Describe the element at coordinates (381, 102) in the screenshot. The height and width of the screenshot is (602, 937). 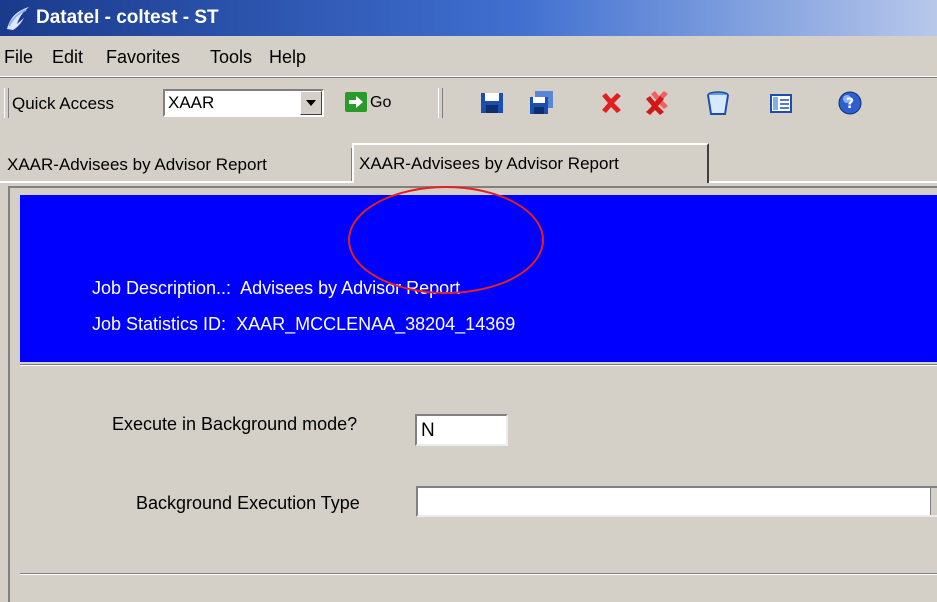
I see `go-label: Go` at that location.